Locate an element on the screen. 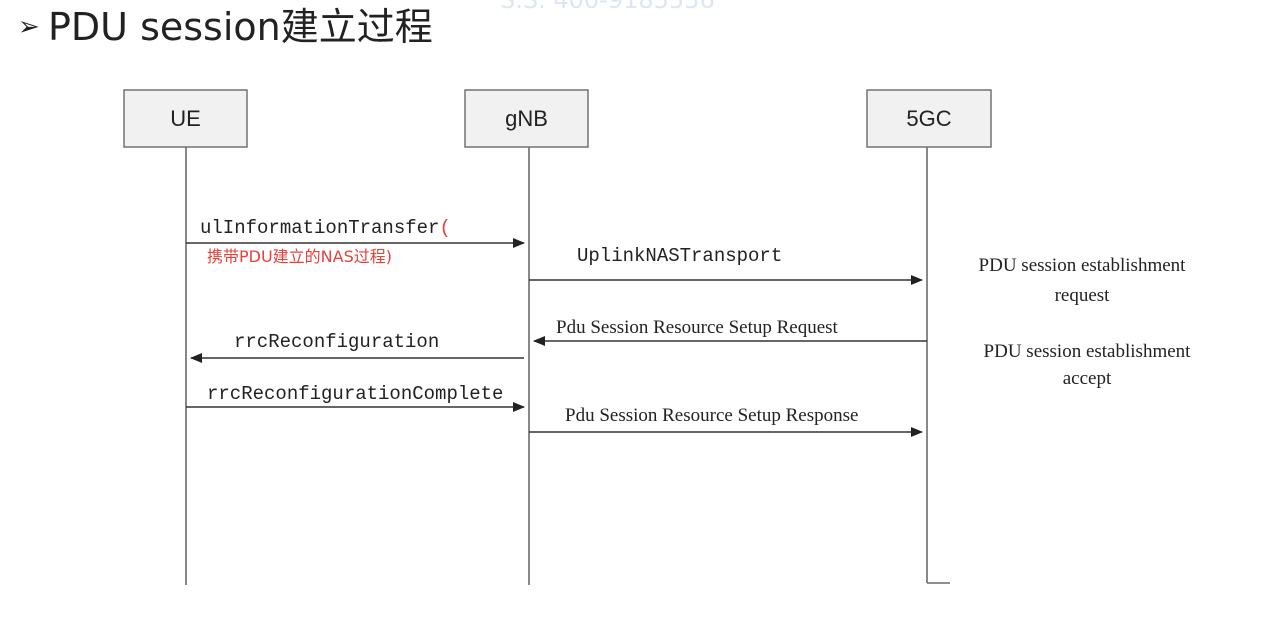 The width and height of the screenshot is (1284, 617). label-rrc-reconfiguration: rrcReconfiguration is located at coordinates (336, 342).